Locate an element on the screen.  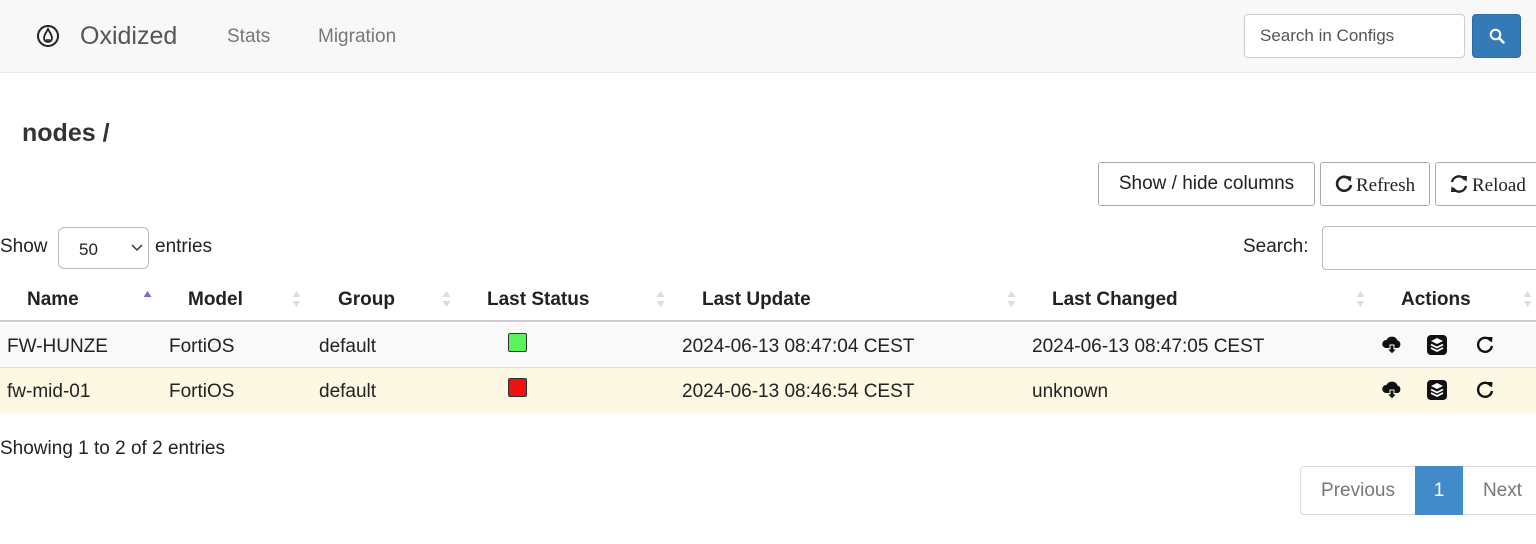
table-search-input is located at coordinates (1429, 248).